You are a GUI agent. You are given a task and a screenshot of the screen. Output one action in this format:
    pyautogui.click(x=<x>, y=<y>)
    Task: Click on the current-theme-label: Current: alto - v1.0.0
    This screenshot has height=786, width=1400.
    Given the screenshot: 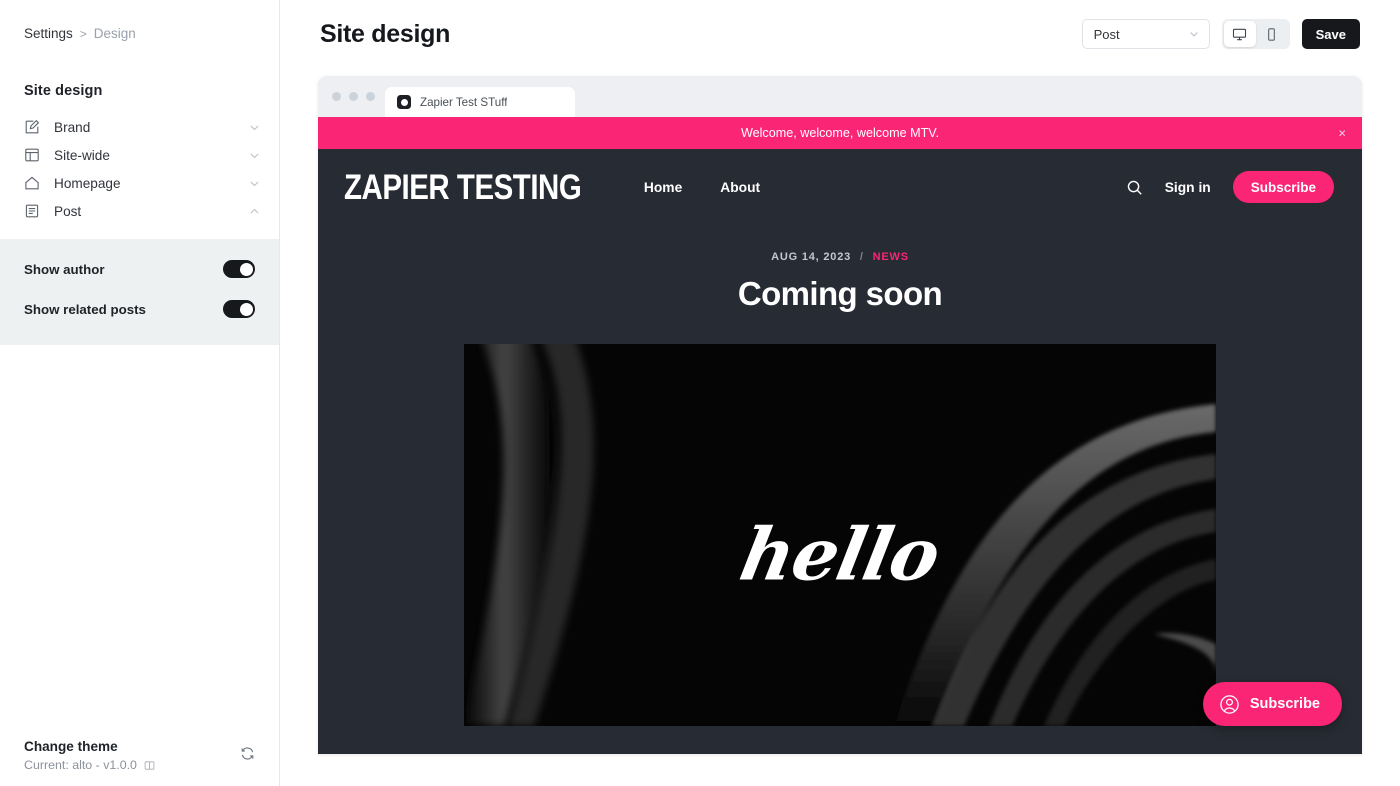 What is the action you would take?
    pyautogui.click(x=80, y=765)
    